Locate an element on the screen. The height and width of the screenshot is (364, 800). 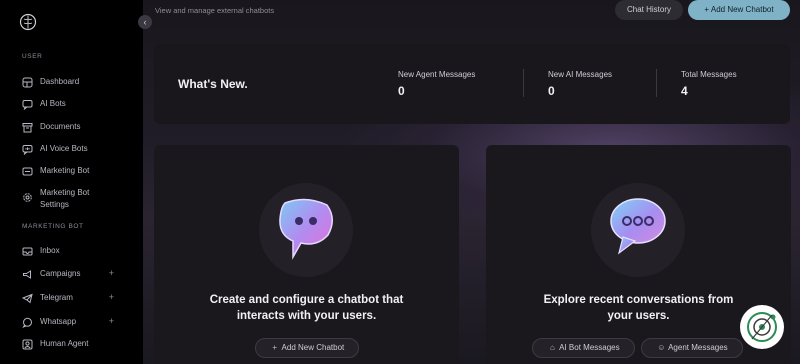
sidebar-item-campaigns: Campaigns + is located at coordinates (77, 276).